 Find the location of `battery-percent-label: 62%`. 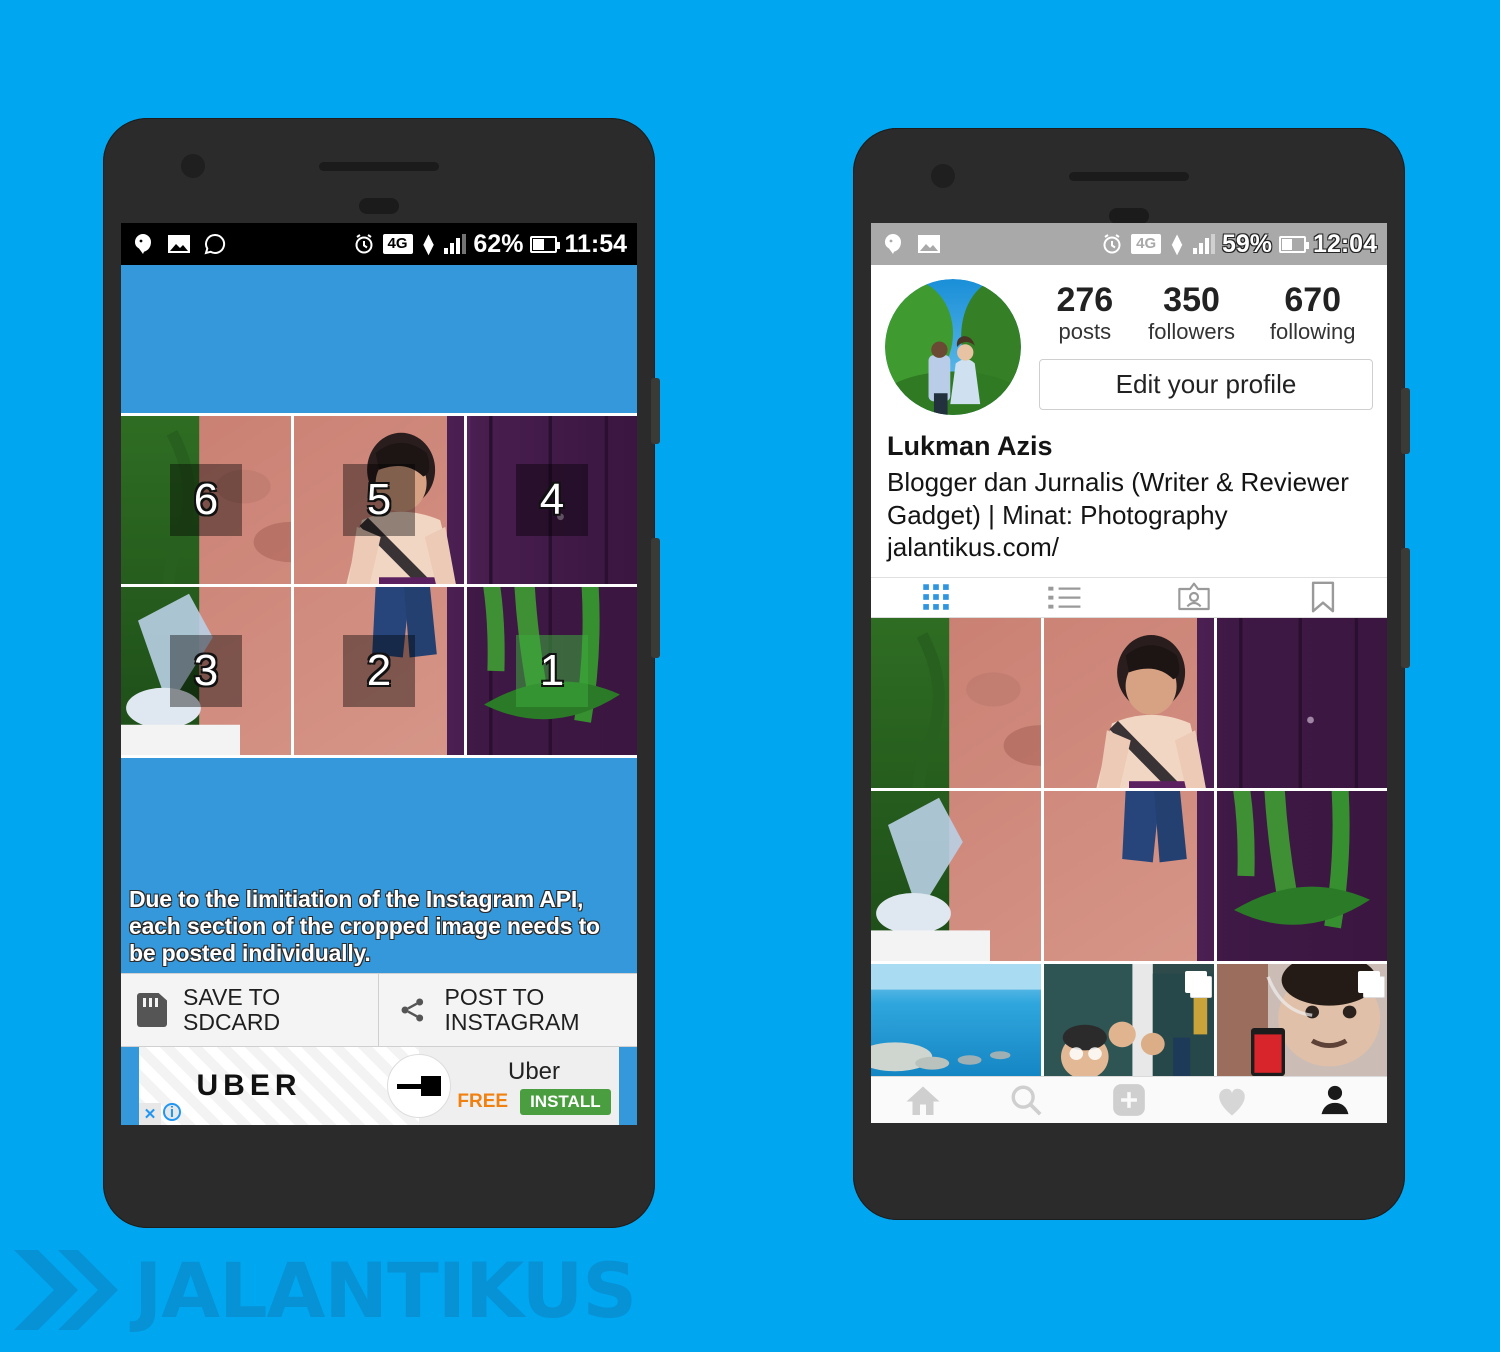

battery-percent-label: 62% is located at coordinates (498, 243).